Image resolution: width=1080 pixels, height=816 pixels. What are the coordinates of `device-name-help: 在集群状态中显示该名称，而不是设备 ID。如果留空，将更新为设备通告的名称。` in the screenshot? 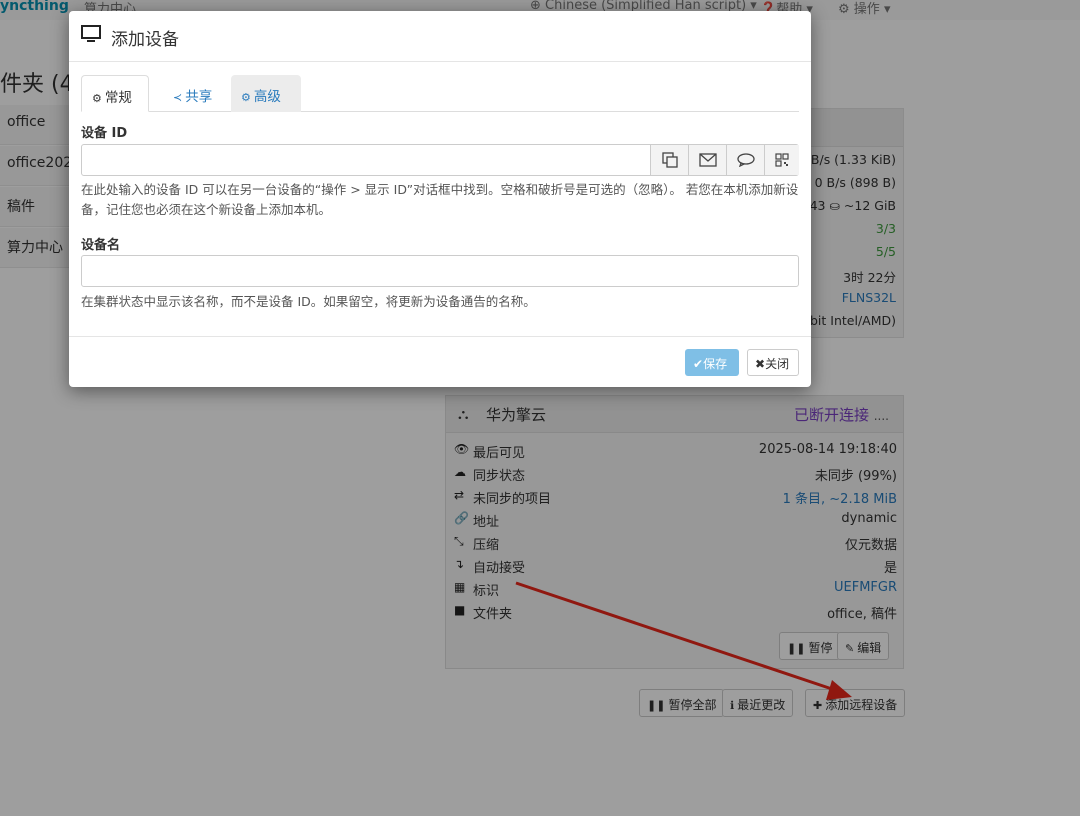 It's located at (308, 301).